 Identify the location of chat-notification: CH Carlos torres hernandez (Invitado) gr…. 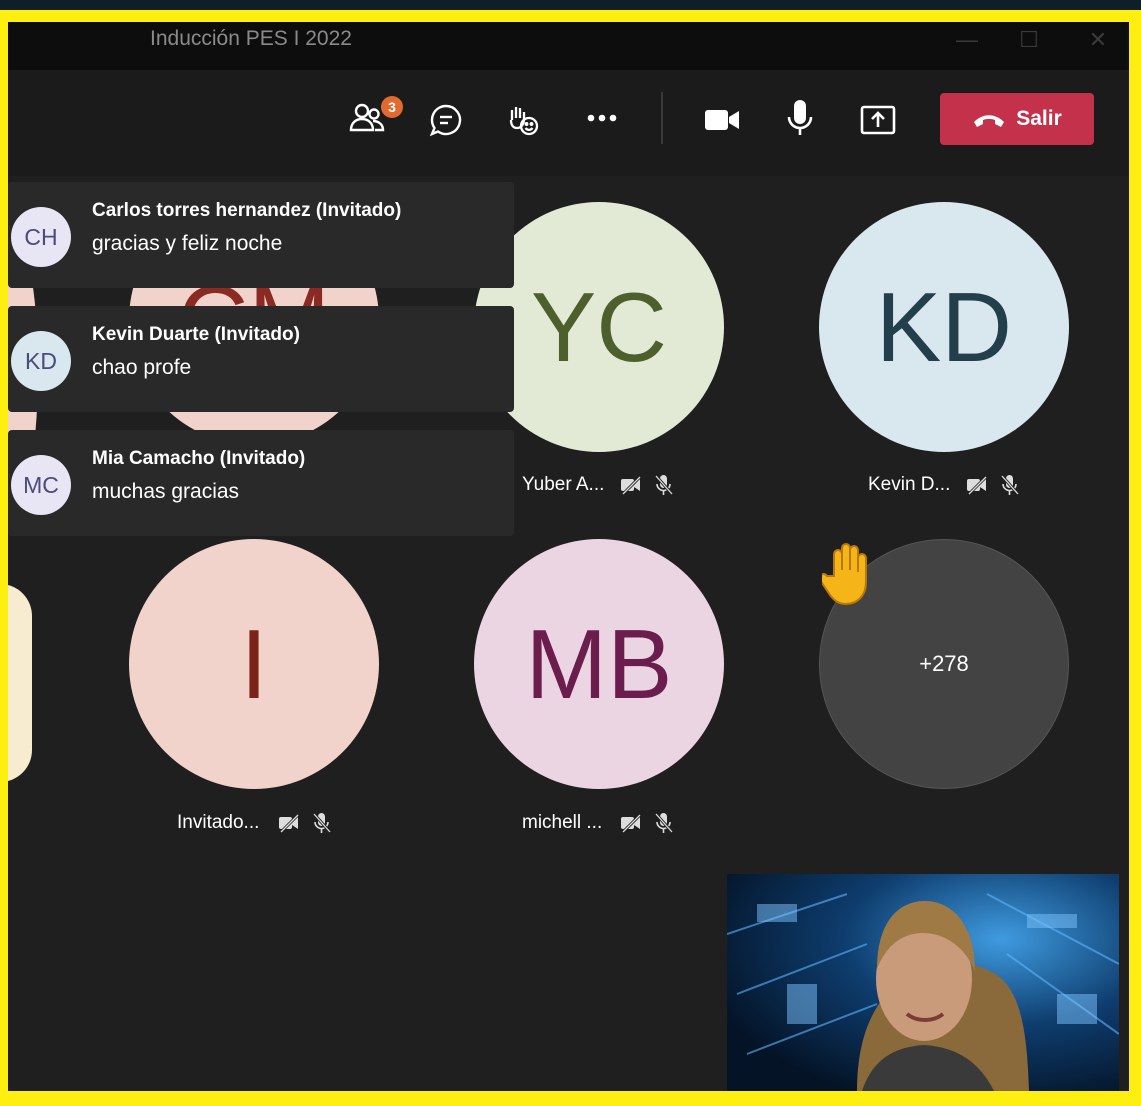
(261, 235).